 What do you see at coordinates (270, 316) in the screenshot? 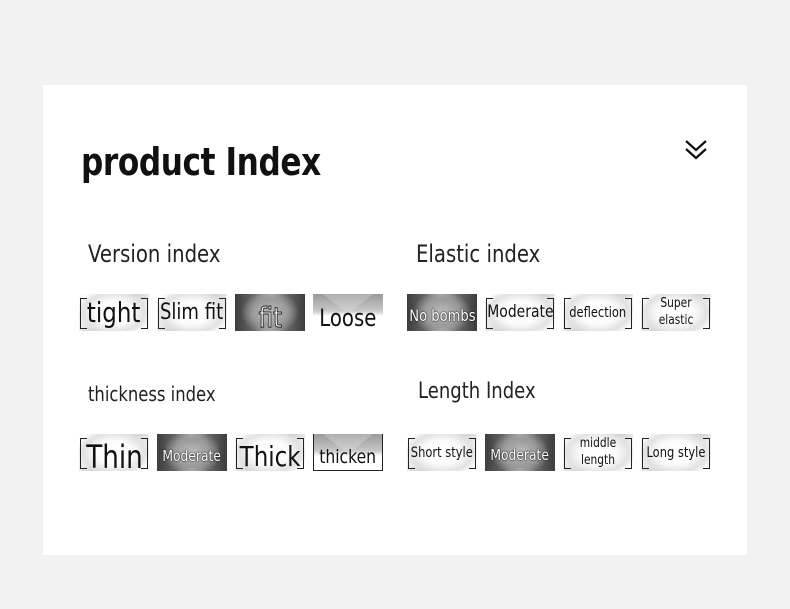
I see `option-label: fit` at bounding box center [270, 316].